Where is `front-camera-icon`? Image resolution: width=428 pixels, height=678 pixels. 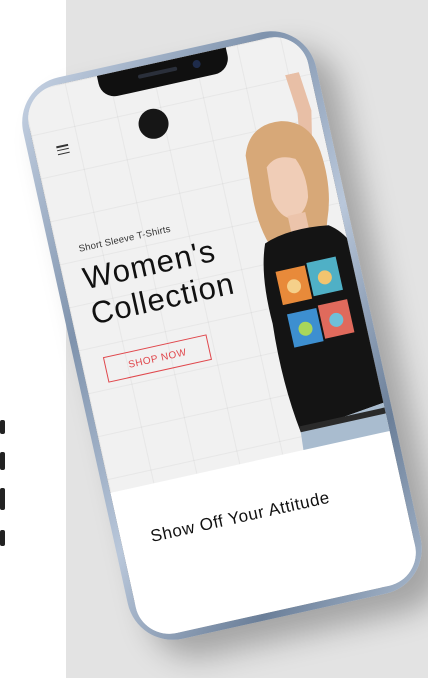
front-camera-icon is located at coordinates (196, 64).